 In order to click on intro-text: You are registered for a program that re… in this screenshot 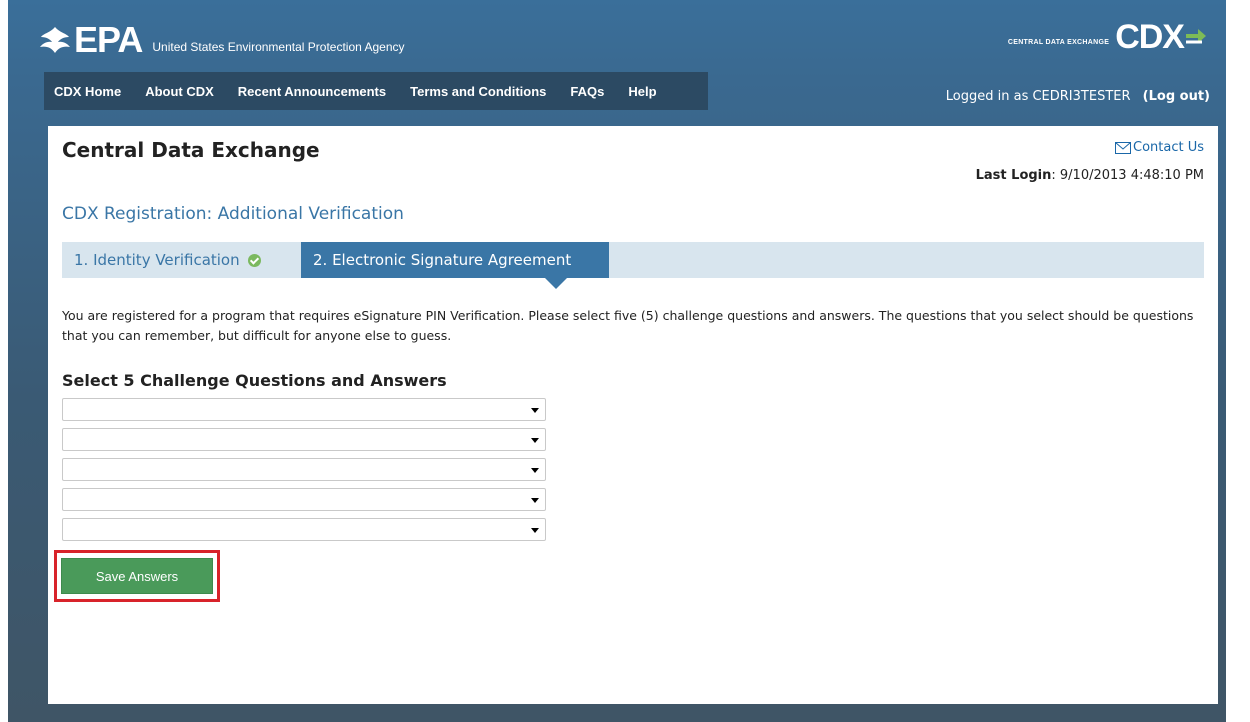, I will do `click(628, 325)`.